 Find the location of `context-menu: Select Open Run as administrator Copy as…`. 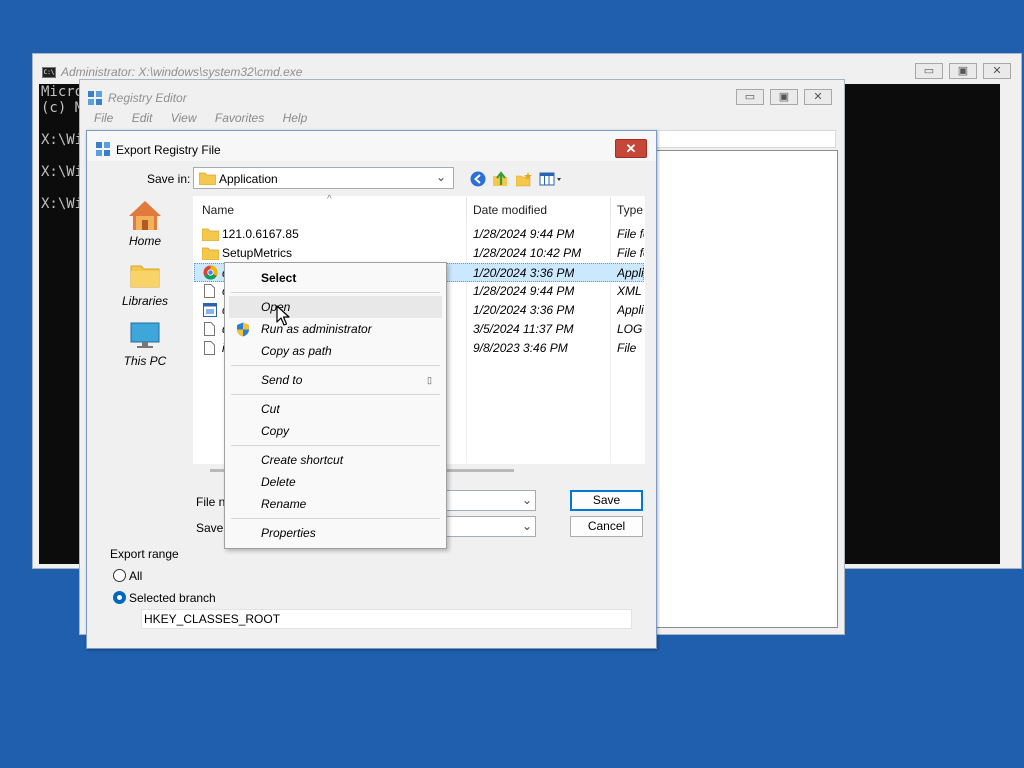

context-menu: Select Open Run as administrator Copy as… is located at coordinates (335, 405).